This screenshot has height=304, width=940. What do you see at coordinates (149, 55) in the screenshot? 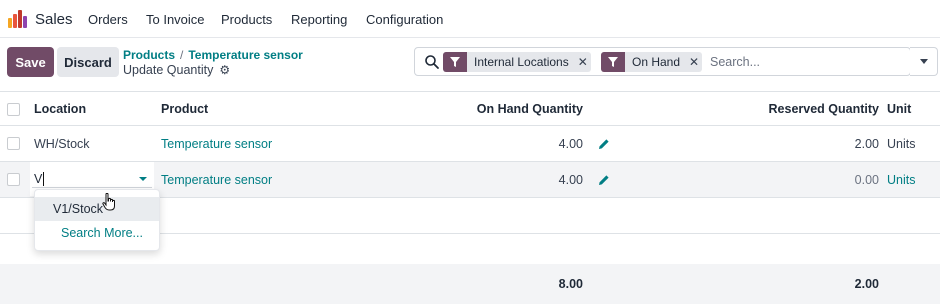
I see `breadcrumb-parent: Products` at bounding box center [149, 55].